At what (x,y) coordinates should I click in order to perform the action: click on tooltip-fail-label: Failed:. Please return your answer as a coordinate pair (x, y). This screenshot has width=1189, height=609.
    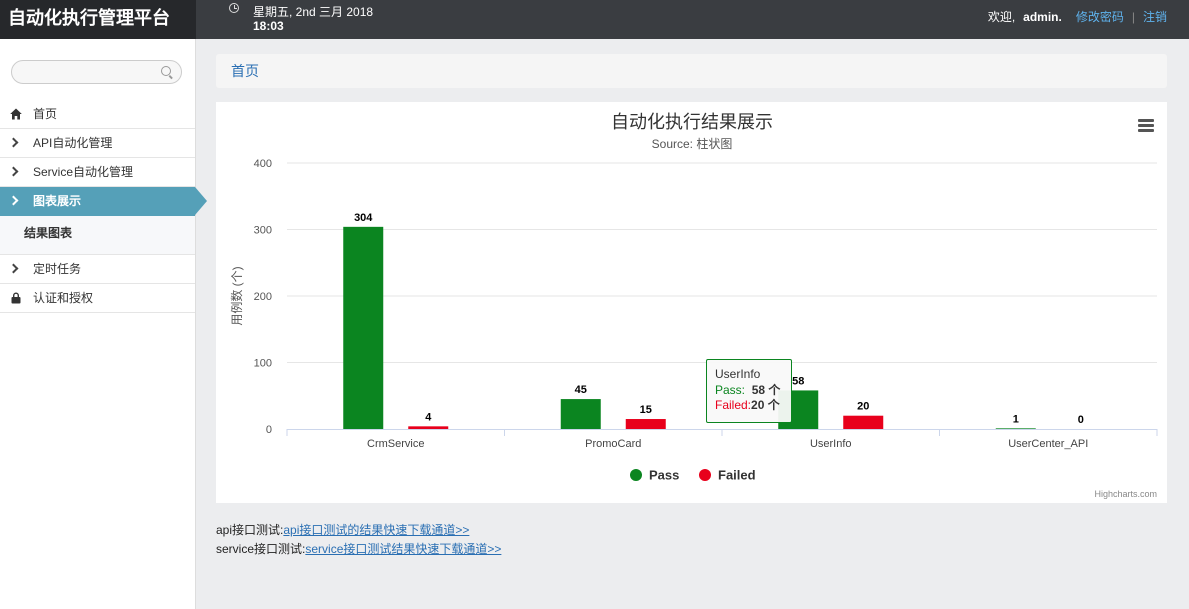
    Looking at the image, I should click on (733, 405).